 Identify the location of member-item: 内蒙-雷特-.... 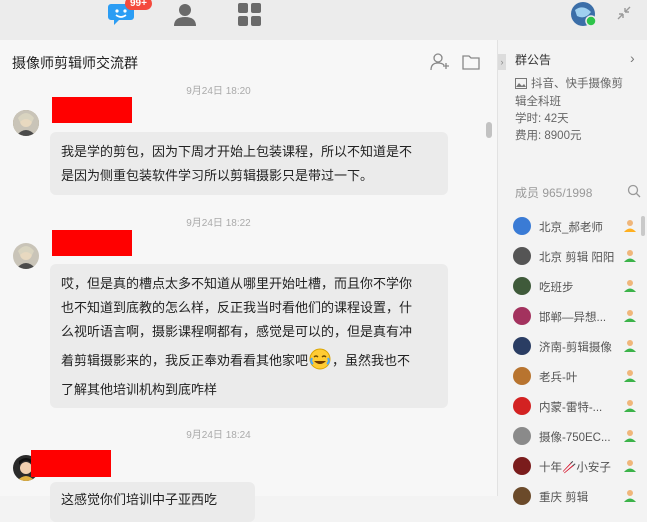
(578, 406).